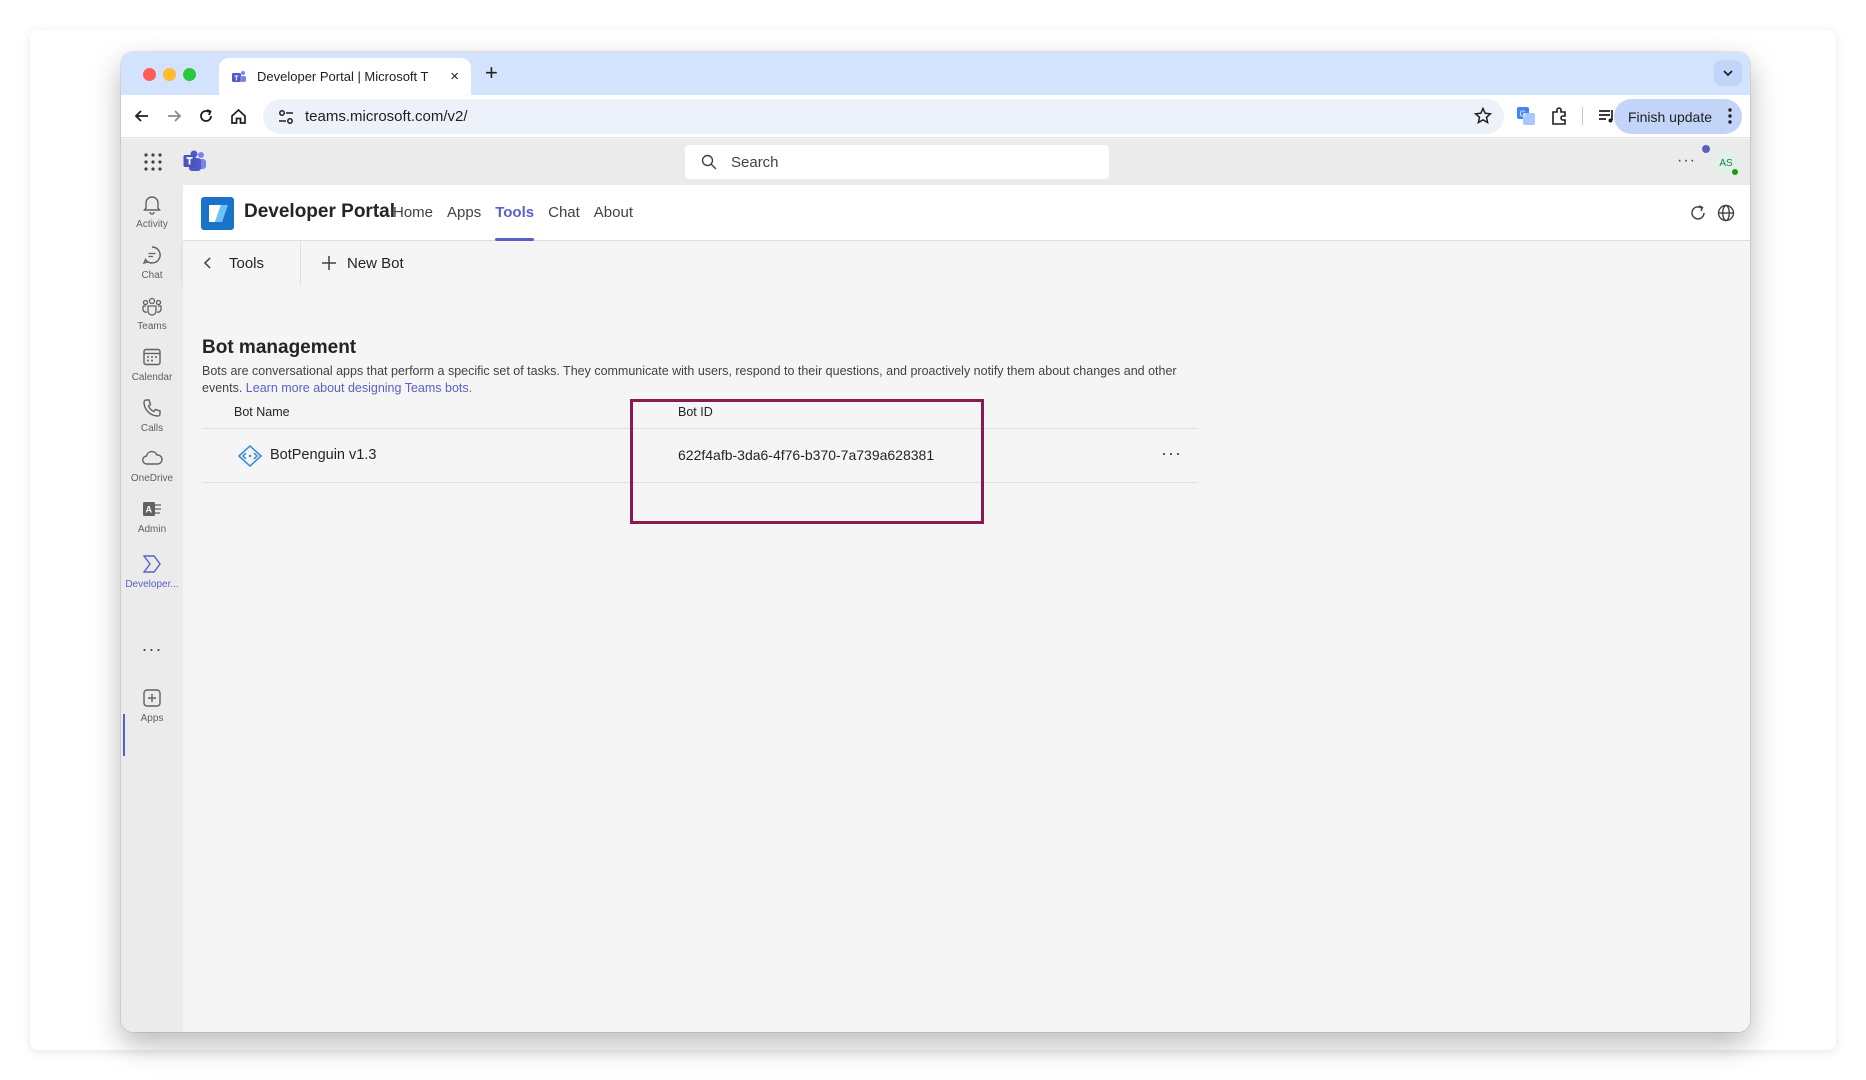 This screenshot has height=1080, width=1866. Describe the element at coordinates (217, 213) in the screenshot. I see `developer-portal-logo-icon` at that location.